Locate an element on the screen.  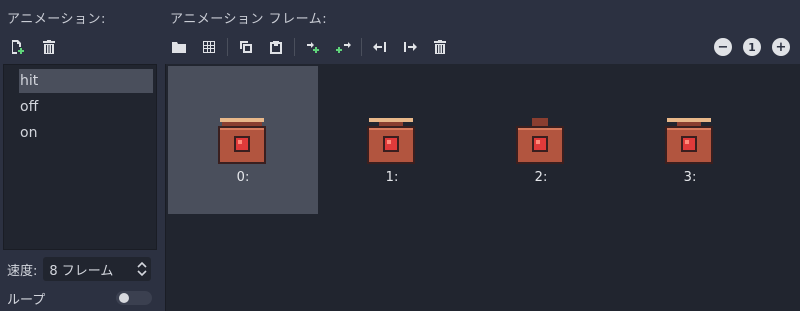
move-left-icon is located at coordinates (379, 47).